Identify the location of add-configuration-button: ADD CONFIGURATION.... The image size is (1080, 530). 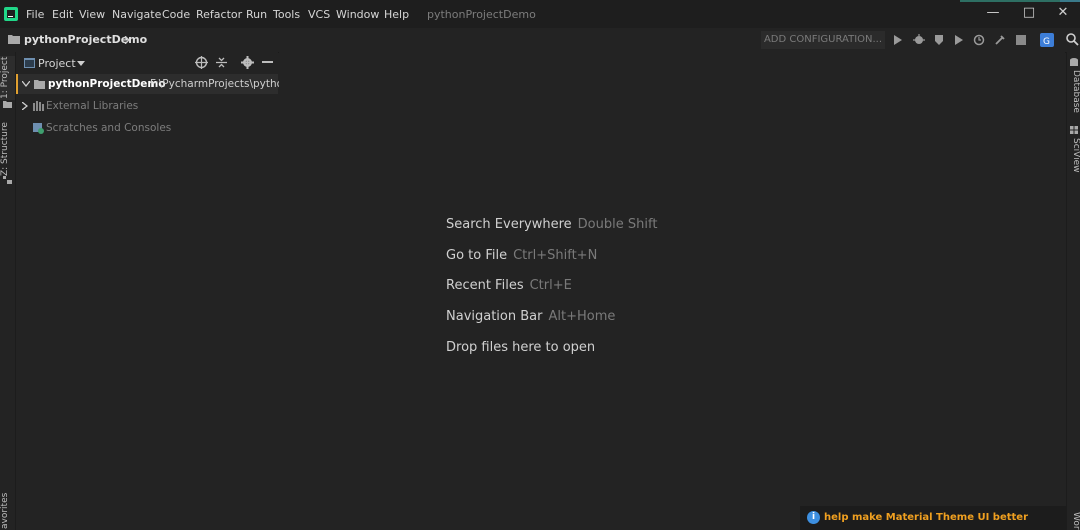
(823, 40).